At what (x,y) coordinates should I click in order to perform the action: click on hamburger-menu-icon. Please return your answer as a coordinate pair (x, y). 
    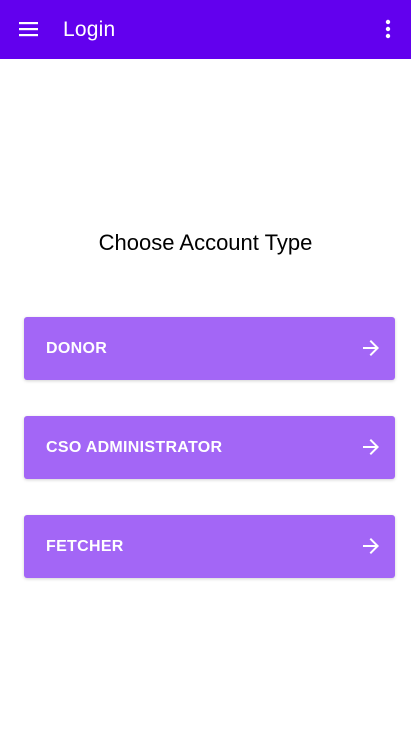
    Looking at the image, I should click on (28, 29).